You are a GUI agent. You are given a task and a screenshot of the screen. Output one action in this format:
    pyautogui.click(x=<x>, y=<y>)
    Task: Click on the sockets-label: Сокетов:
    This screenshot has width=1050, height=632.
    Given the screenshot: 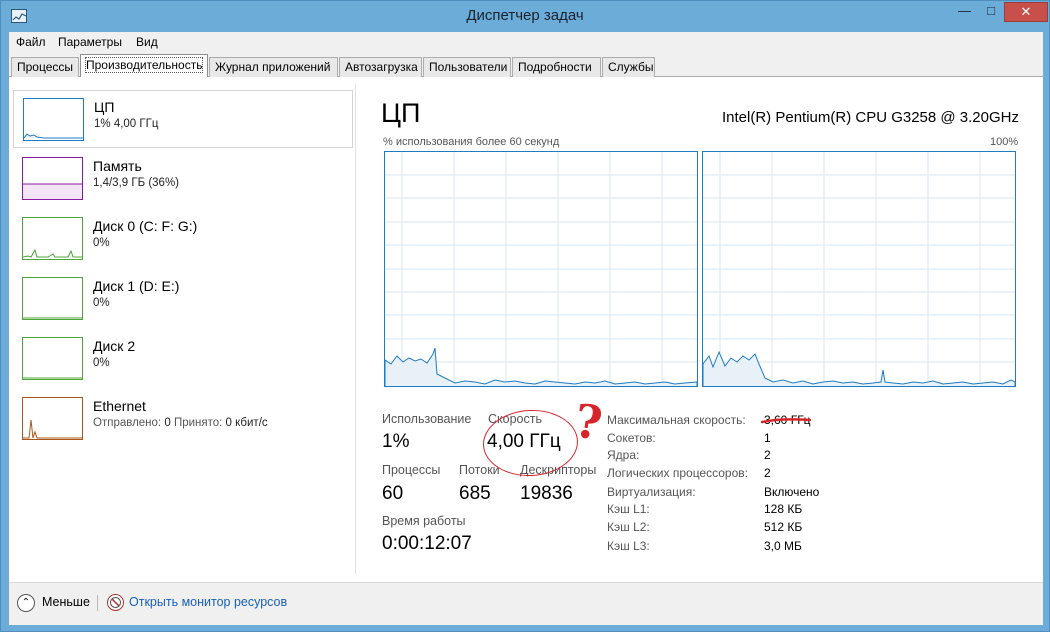 What is the action you would take?
    pyautogui.click(x=631, y=438)
    